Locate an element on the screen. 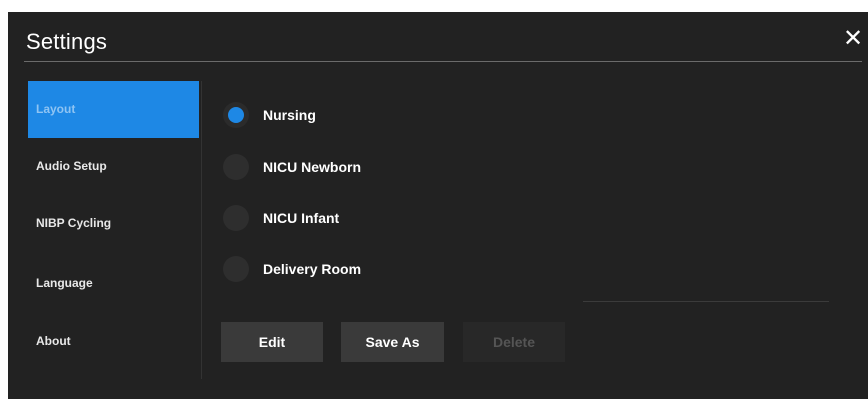 The image size is (868, 399). dialog-title: Settings is located at coordinates (67, 41).